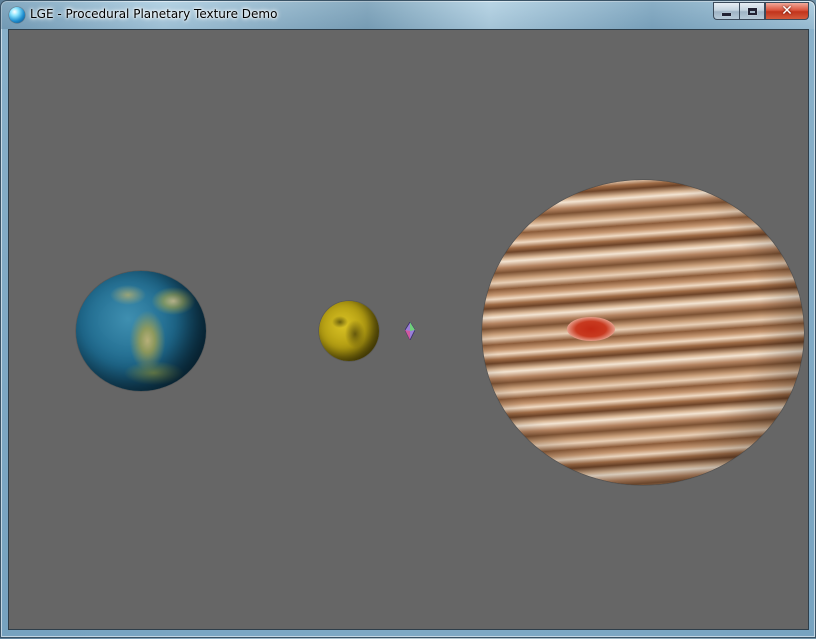 Image resolution: width=816 pixels, height=639 pixels. What do you see at coordinates (591, 329) in the screenshot?
I see `gas-giant-red-spot` at bounding box center [591, 329].